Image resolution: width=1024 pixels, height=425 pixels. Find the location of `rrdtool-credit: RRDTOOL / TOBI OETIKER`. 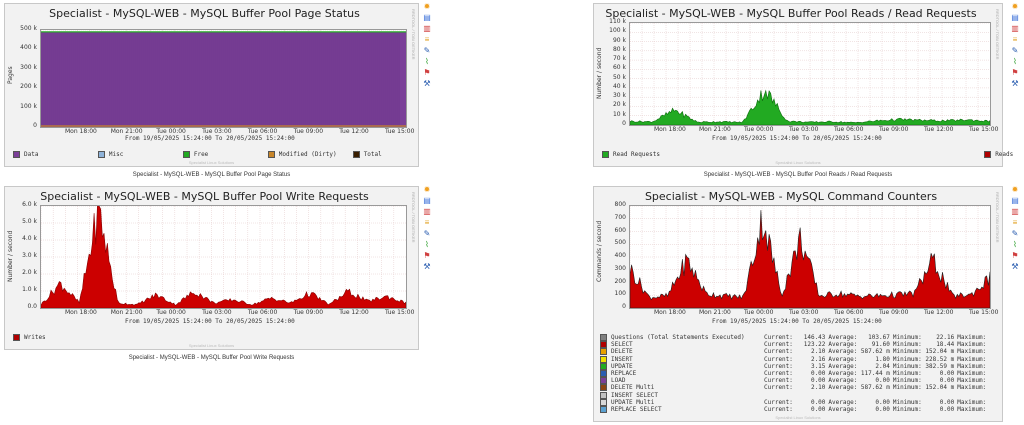

rrdtool-credit: RRDTOOL / TOBI OETIKER is located at coordinates (413, 34).